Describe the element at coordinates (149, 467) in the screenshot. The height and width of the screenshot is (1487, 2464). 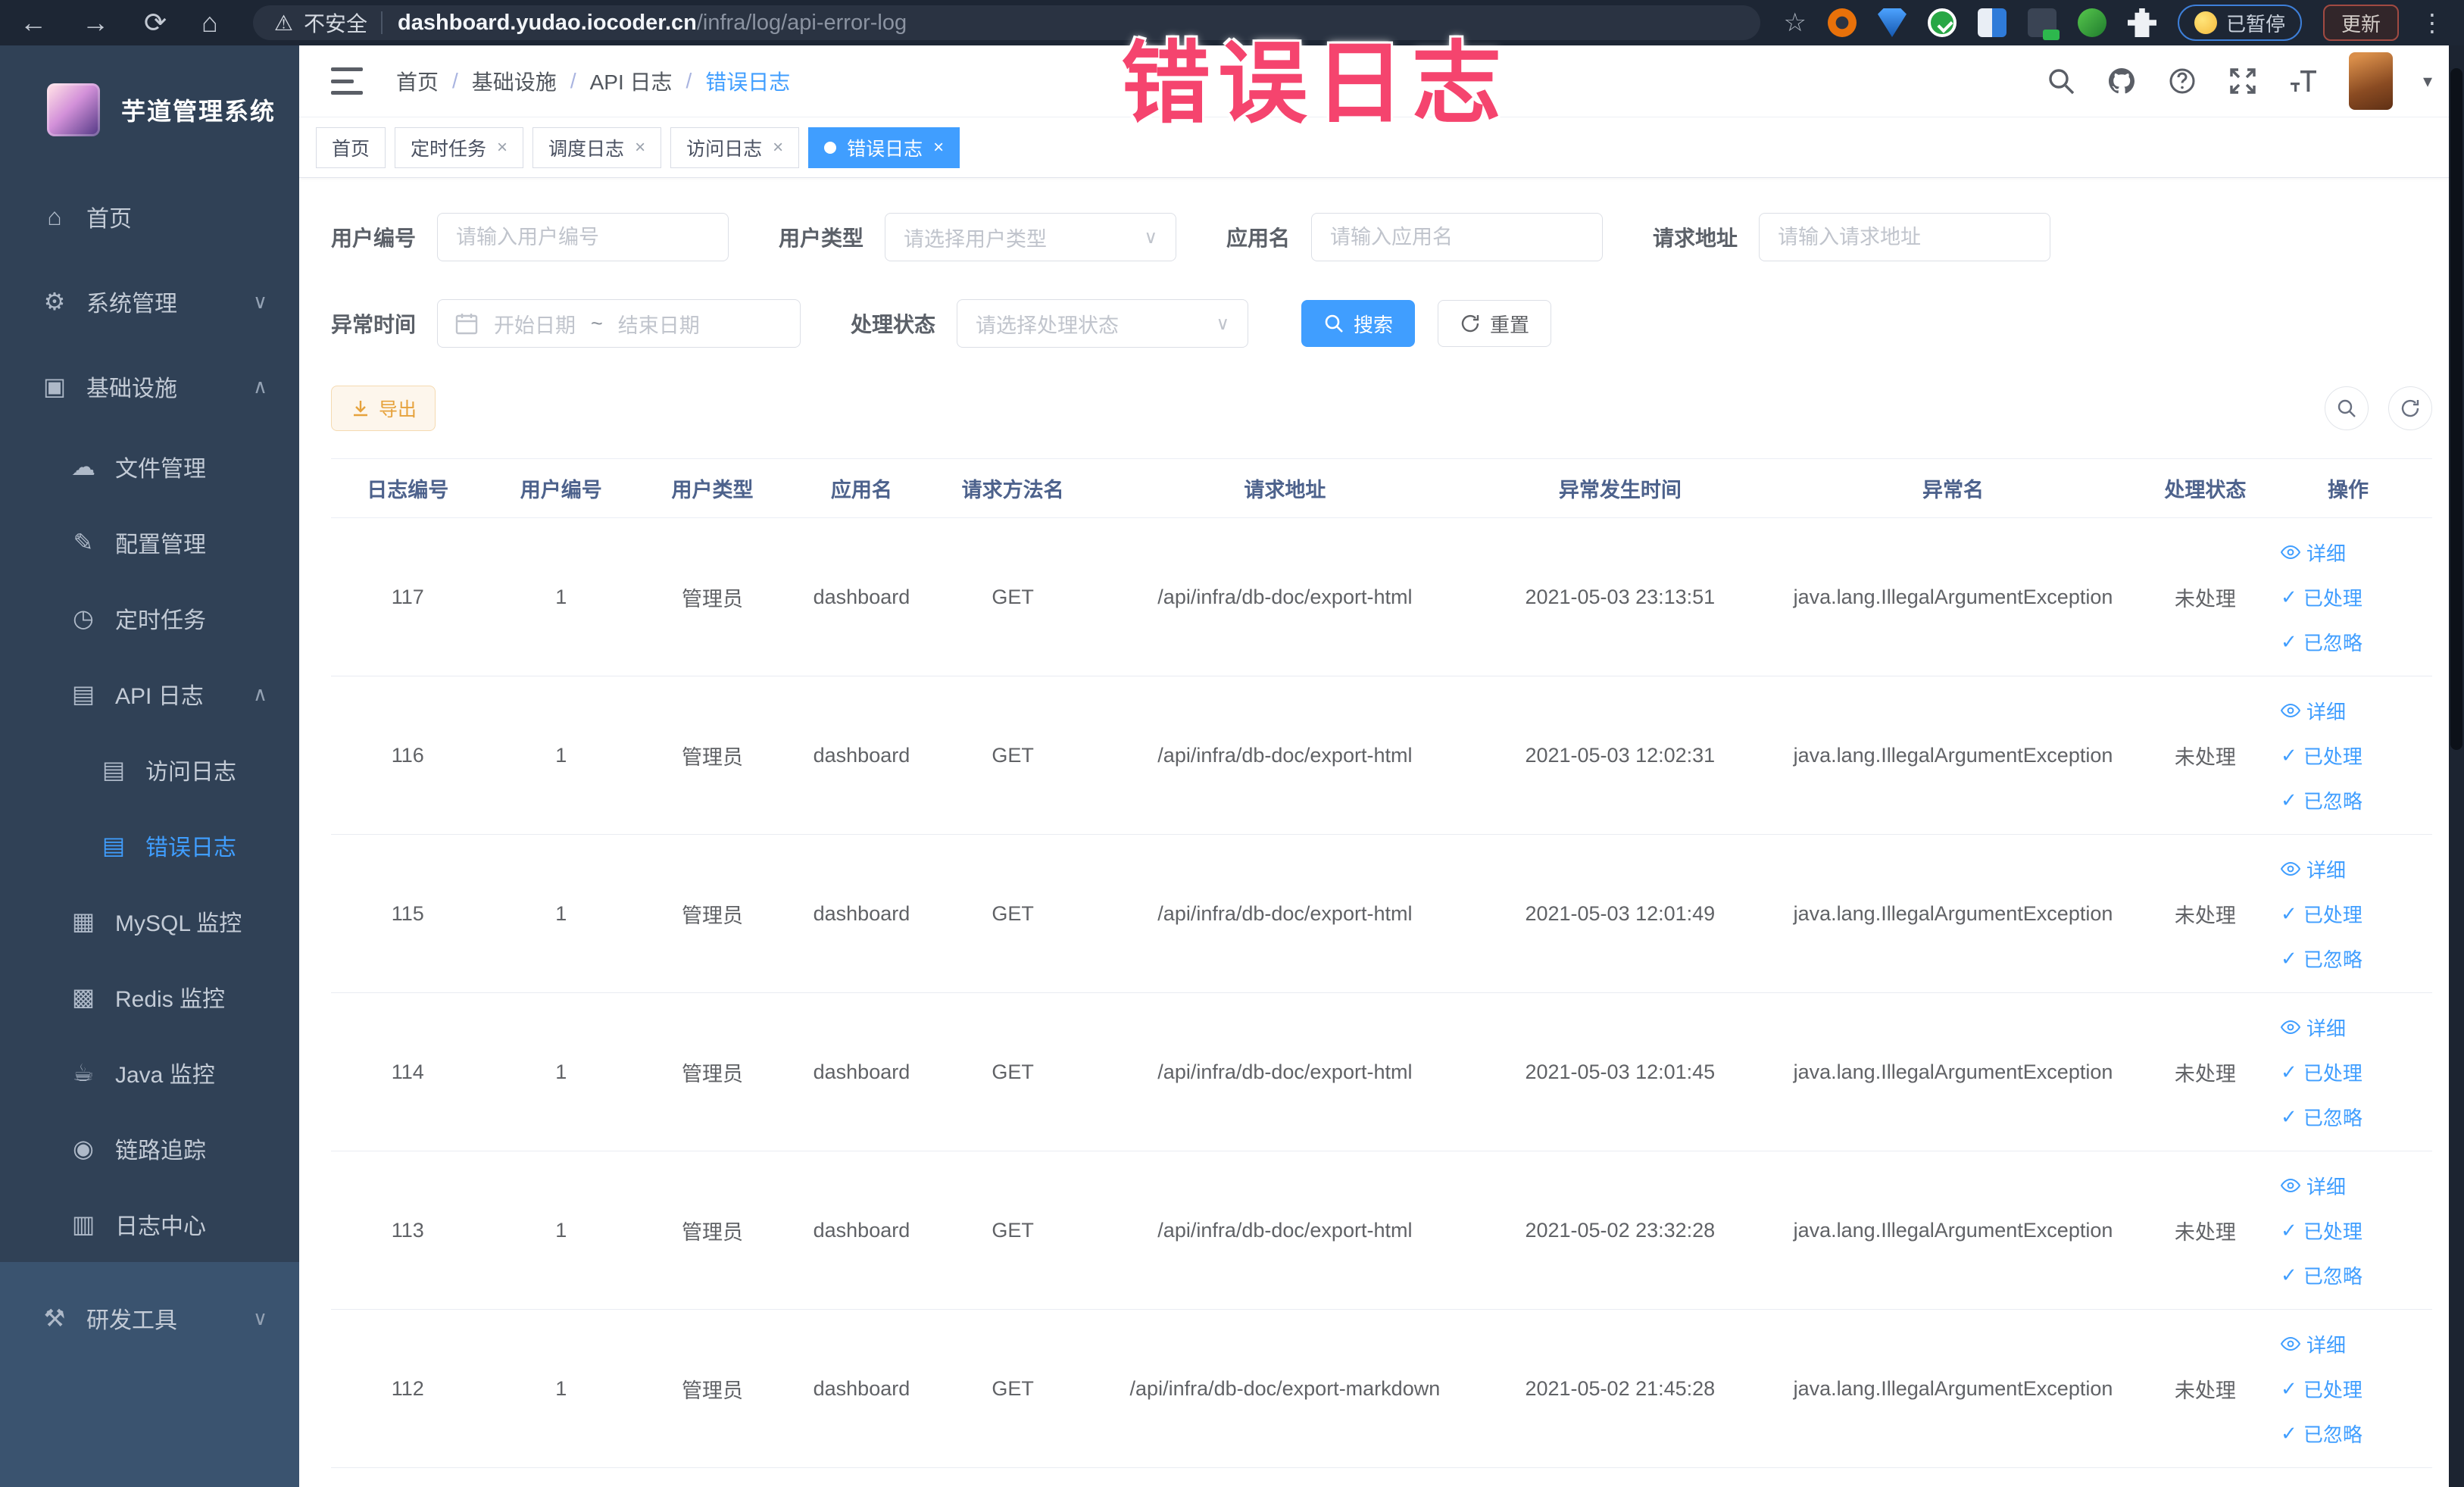
I see `sidebar-item-file-management: ☁ 文件管理` at that location.